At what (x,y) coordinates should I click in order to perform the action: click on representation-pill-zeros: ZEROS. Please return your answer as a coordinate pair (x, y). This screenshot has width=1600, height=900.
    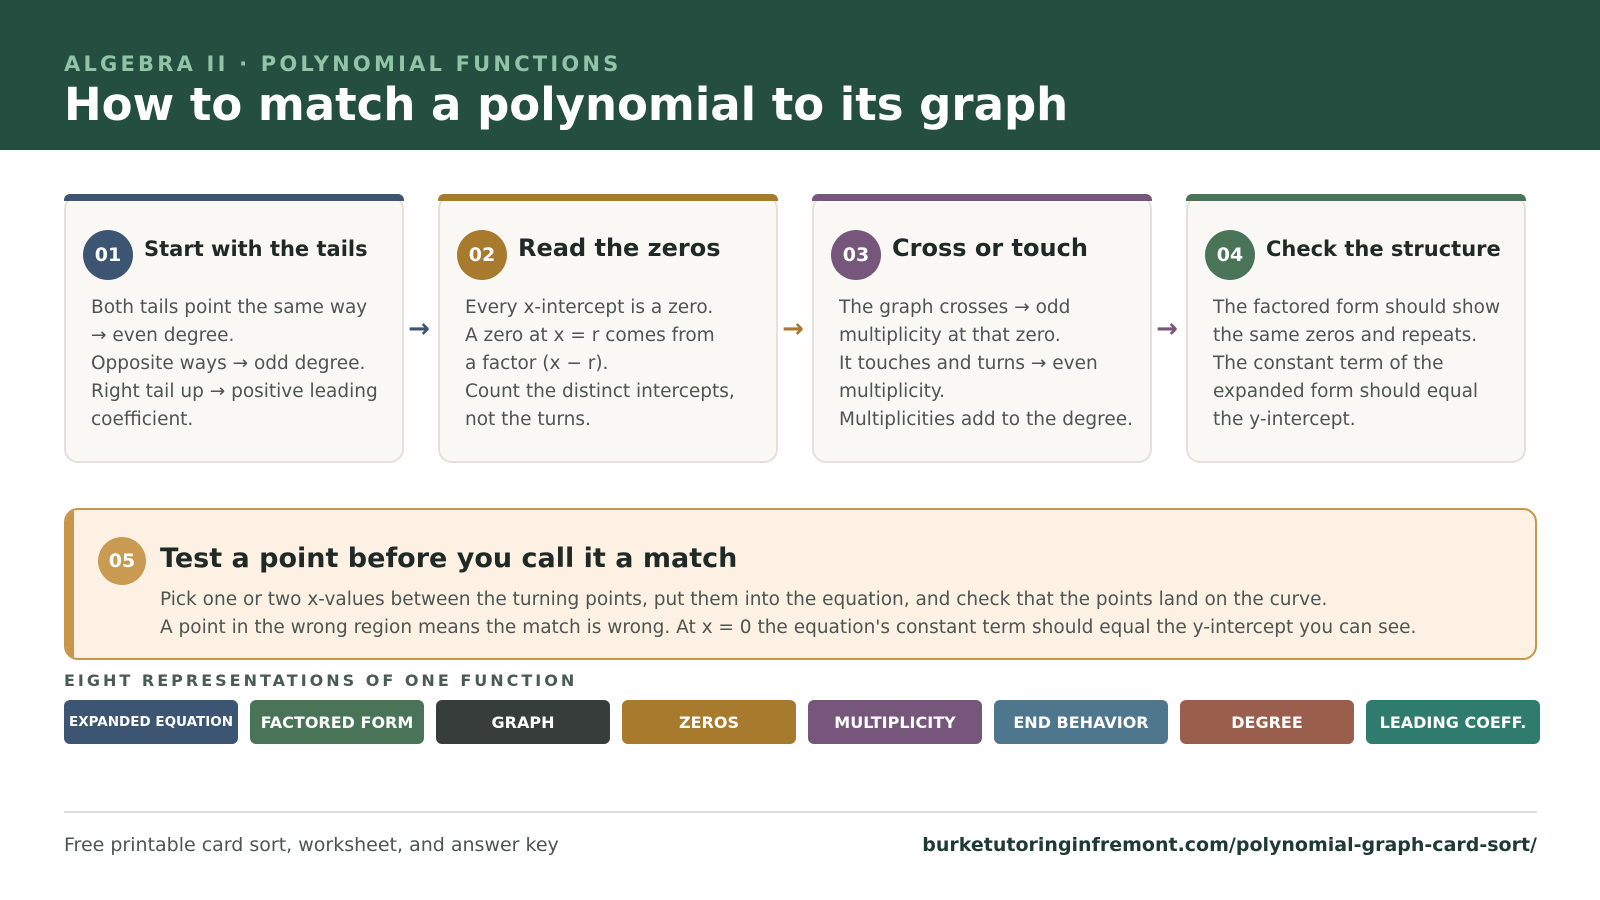
    Looking at the image, I should click on (709, 722).